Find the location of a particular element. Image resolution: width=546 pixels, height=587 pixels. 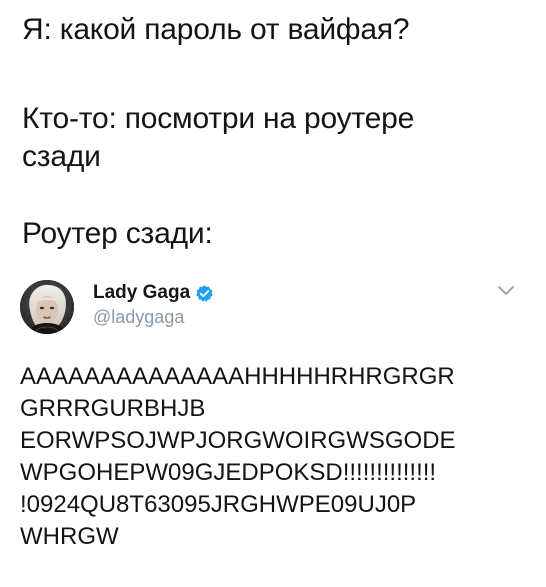

chevron-down-icon is located at coordinates (506, 291).